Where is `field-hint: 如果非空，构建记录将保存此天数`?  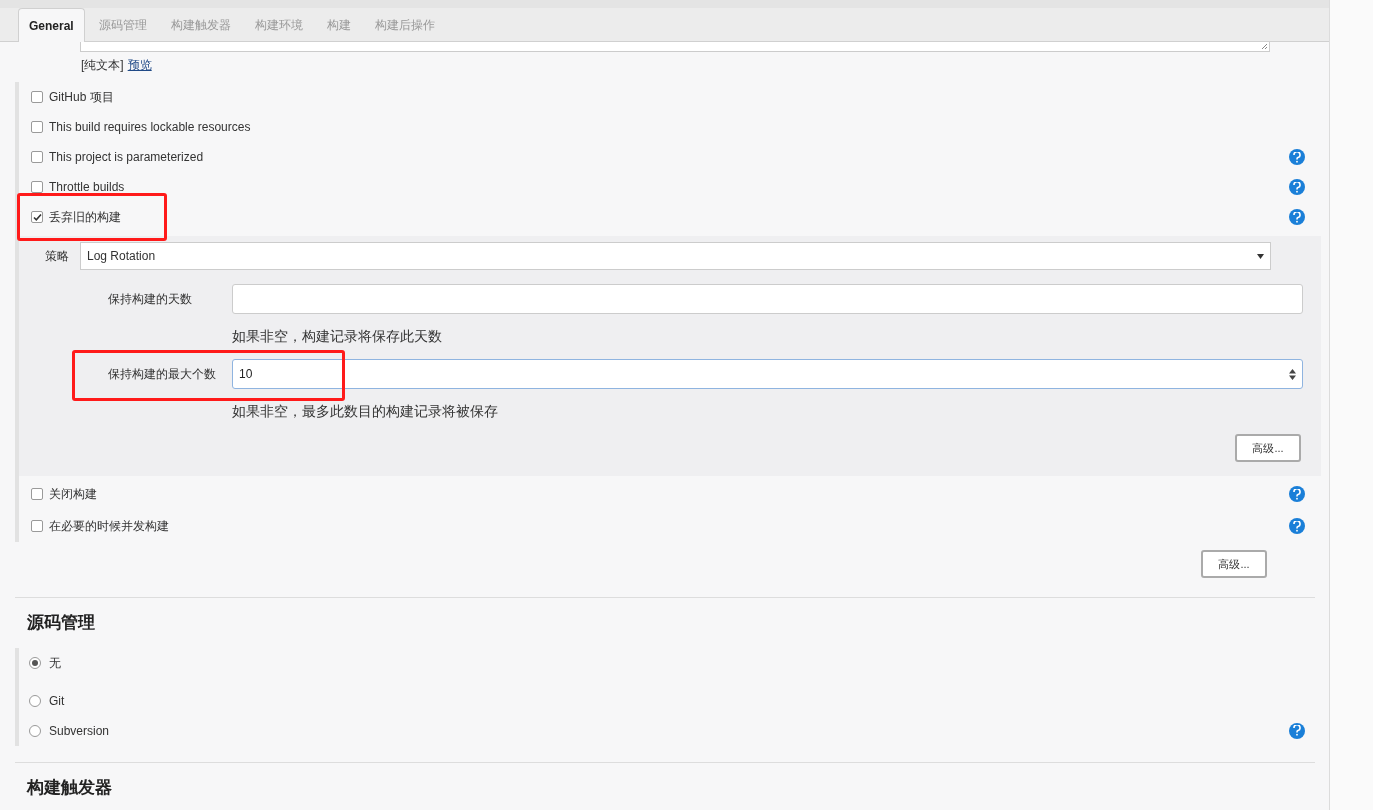
field-hint: 如果非空，构建记录将保存此天数 is located at coordinates (337, 336).